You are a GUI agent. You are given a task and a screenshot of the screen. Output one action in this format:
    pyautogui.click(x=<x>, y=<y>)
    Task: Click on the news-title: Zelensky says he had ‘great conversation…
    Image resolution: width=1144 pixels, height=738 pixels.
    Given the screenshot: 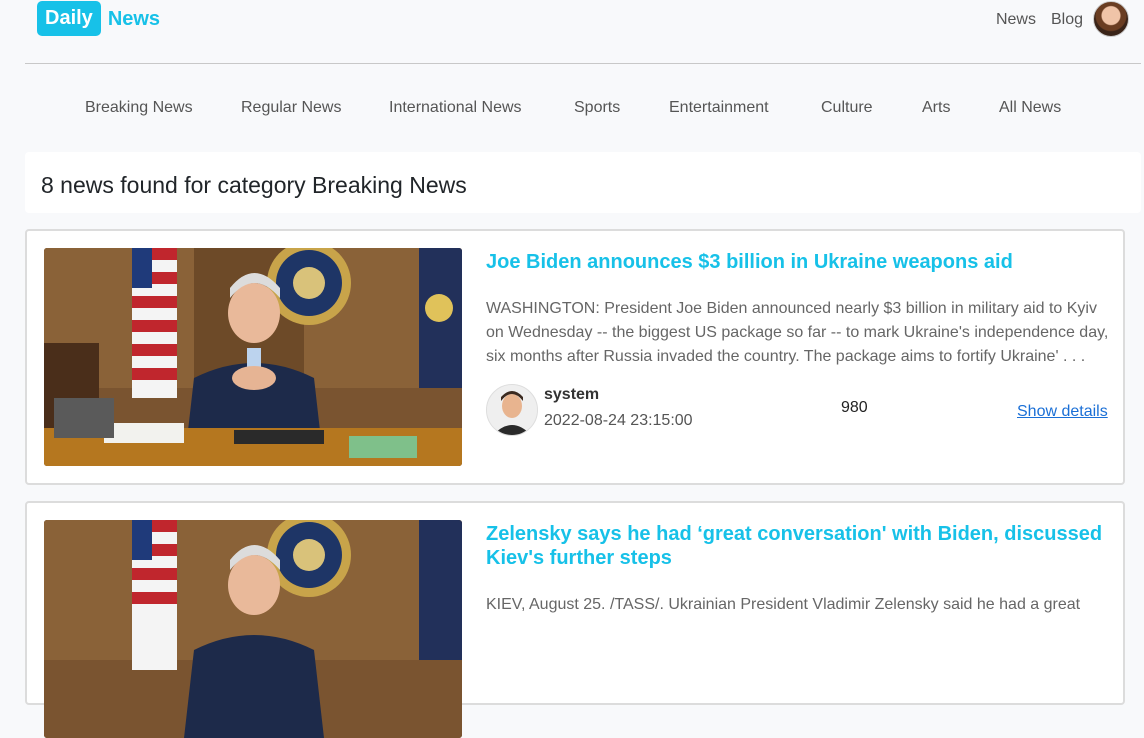 What is the action you would take?
    pyautogui.click(x=796, y=546)
    